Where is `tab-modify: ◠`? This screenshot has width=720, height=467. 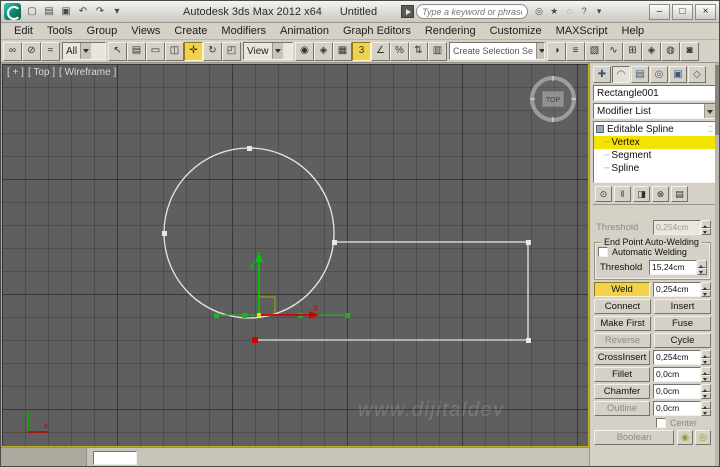 tab-modify: ◠ is located at coordinates (621, 74).